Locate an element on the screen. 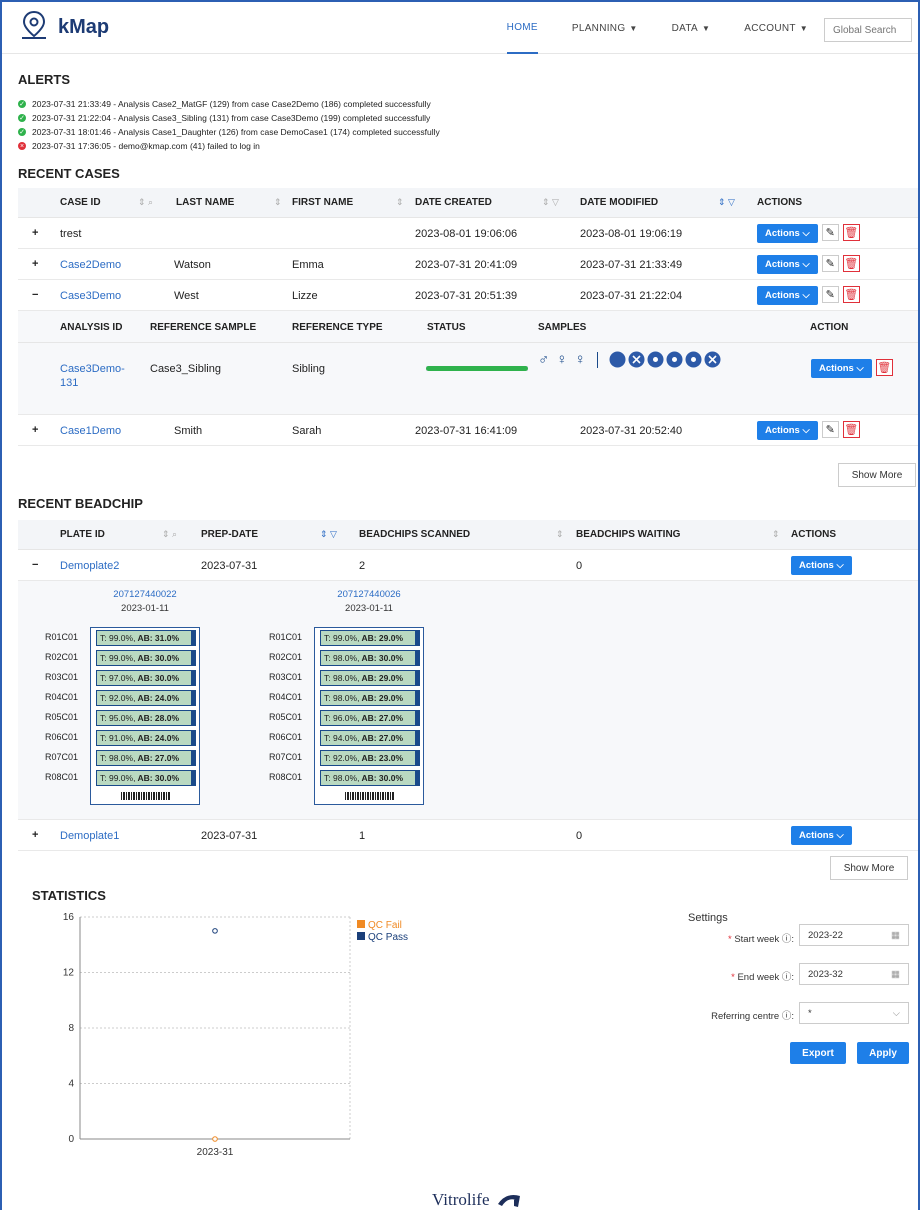 The width and height of the screenshot is (920, 1210). beadchip-sample-row: T: 97.0%, AB: 30.0% is located at coordinates (146, 678).